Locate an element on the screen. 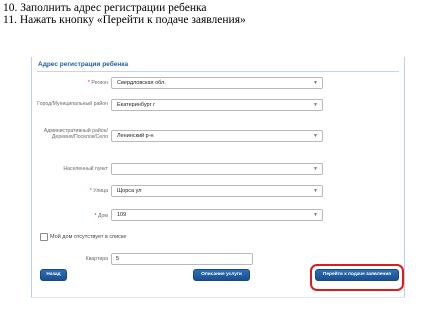 The height and width of the screenshot is (320, 427). section-title: Адрес регистрации ребенка is located at coordinates (83, 64).